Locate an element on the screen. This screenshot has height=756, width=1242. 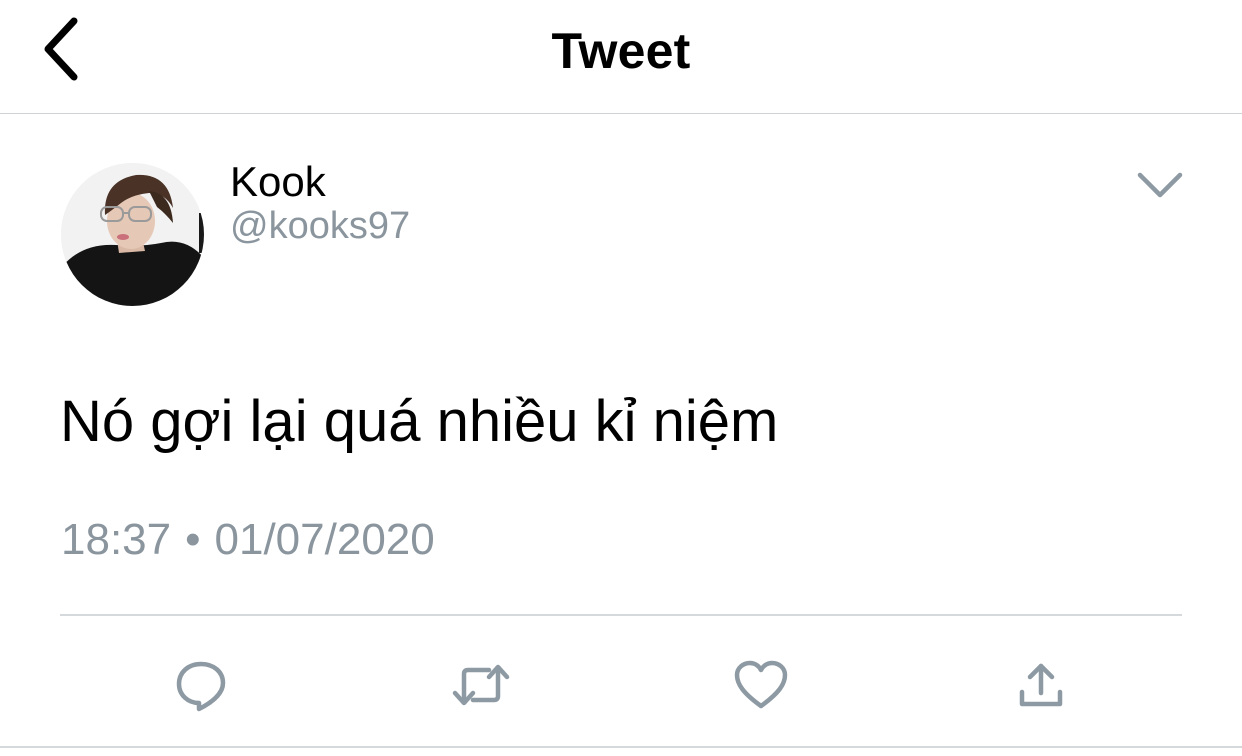
reply-button is located at coordinates (201, 685).